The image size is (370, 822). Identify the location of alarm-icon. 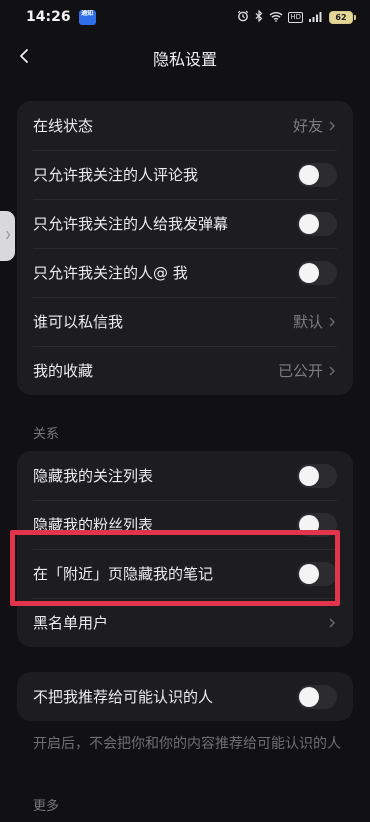
(243, 17).